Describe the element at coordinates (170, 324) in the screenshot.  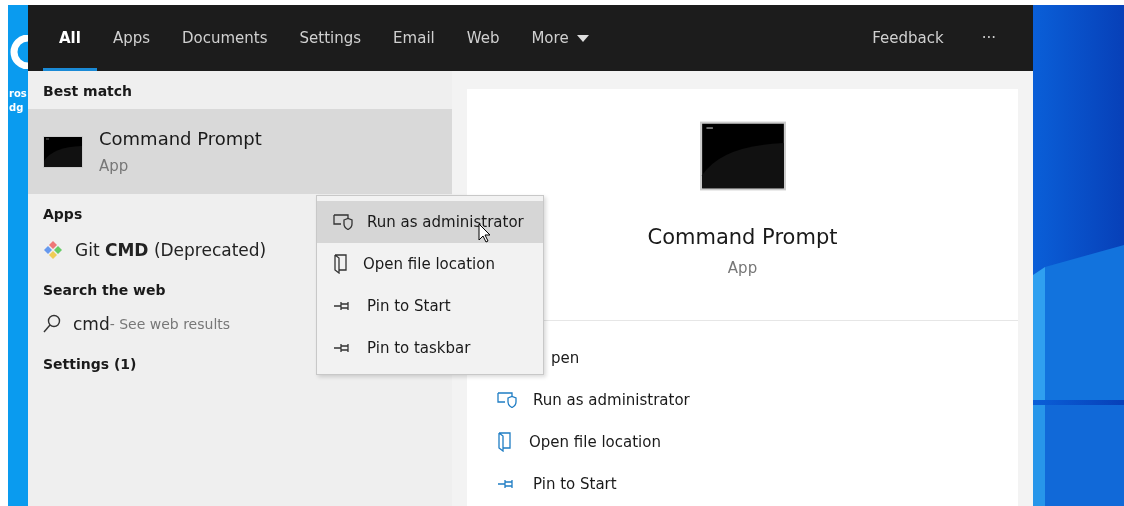
I see `web-hint: - See web results` at that location.